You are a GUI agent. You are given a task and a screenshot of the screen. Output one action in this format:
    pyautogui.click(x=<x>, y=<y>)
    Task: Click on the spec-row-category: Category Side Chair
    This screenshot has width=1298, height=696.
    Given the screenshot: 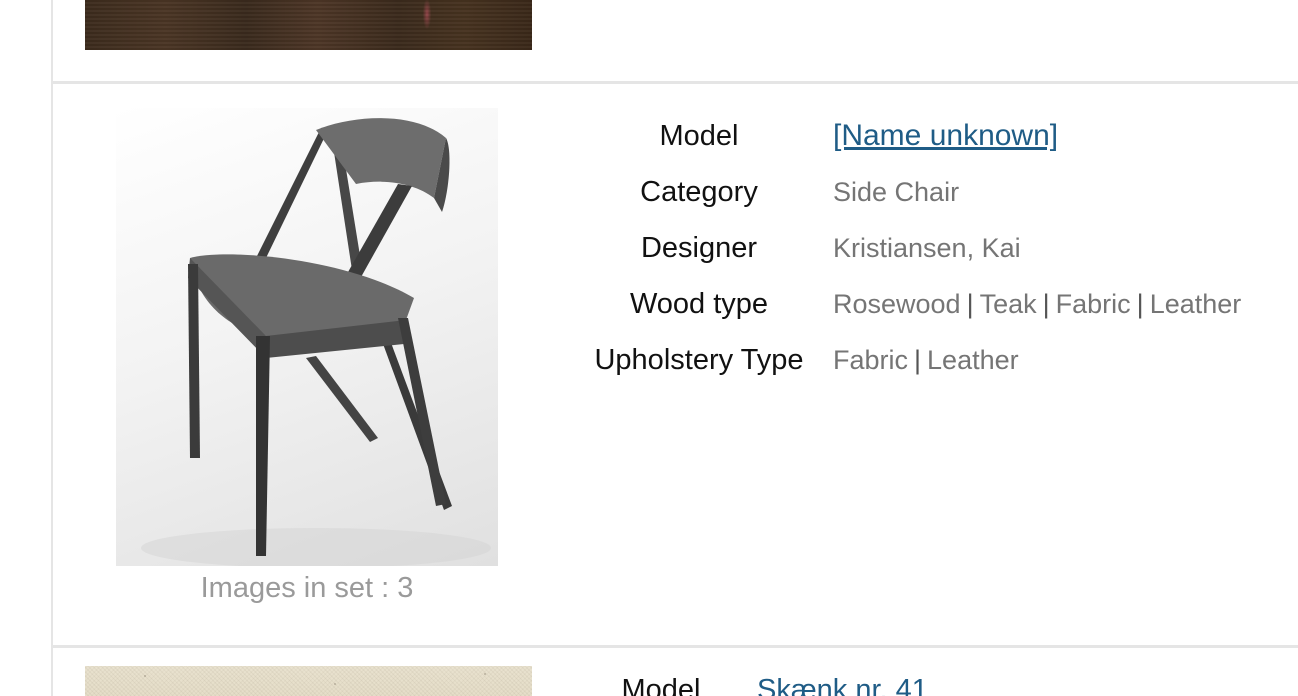 What is the action you would take?
    pyautogui.click(x=910, y=192)
    